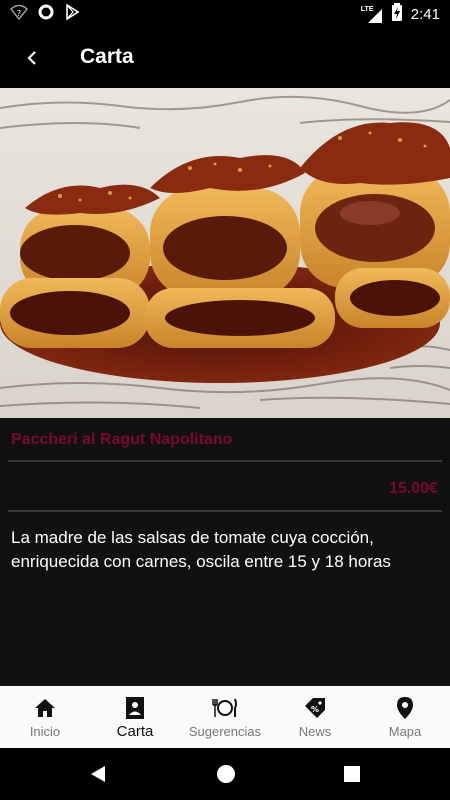  I want to click on triangle-back-icon, so click(98, 774).